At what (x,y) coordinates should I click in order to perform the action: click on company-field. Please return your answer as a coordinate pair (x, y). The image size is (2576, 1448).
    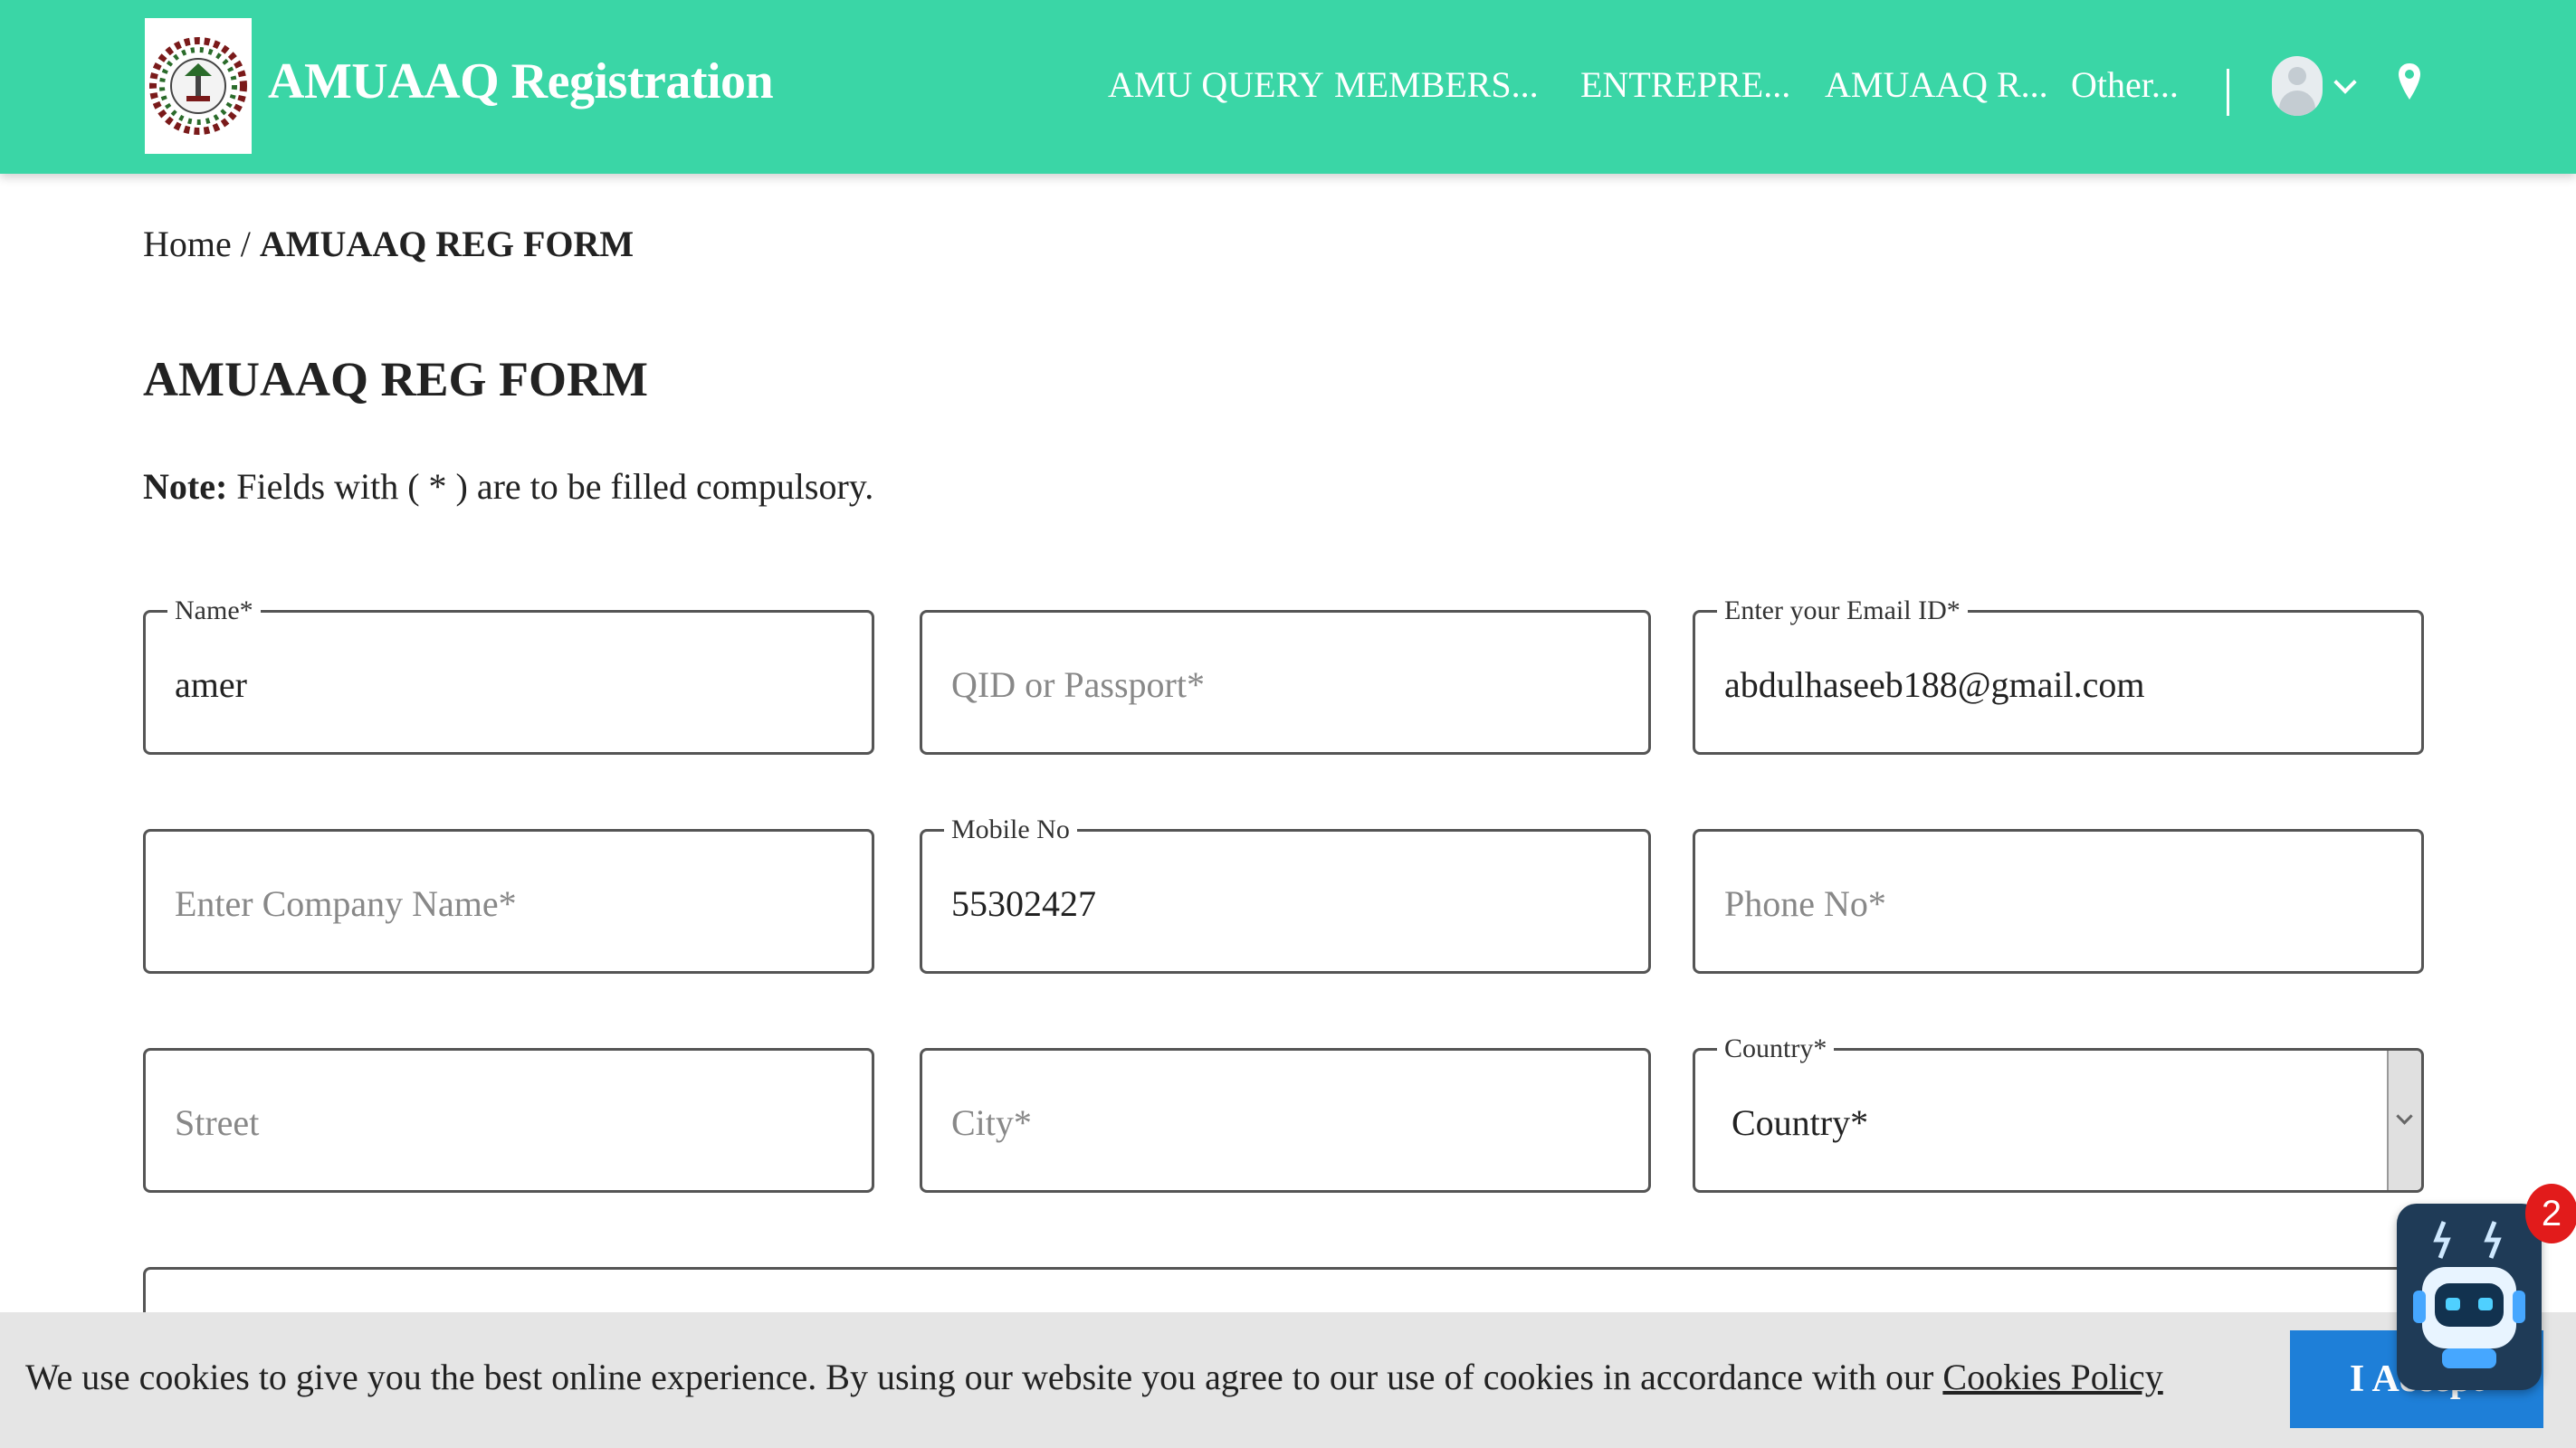
    Looking at the image, I should click on (508, 902).